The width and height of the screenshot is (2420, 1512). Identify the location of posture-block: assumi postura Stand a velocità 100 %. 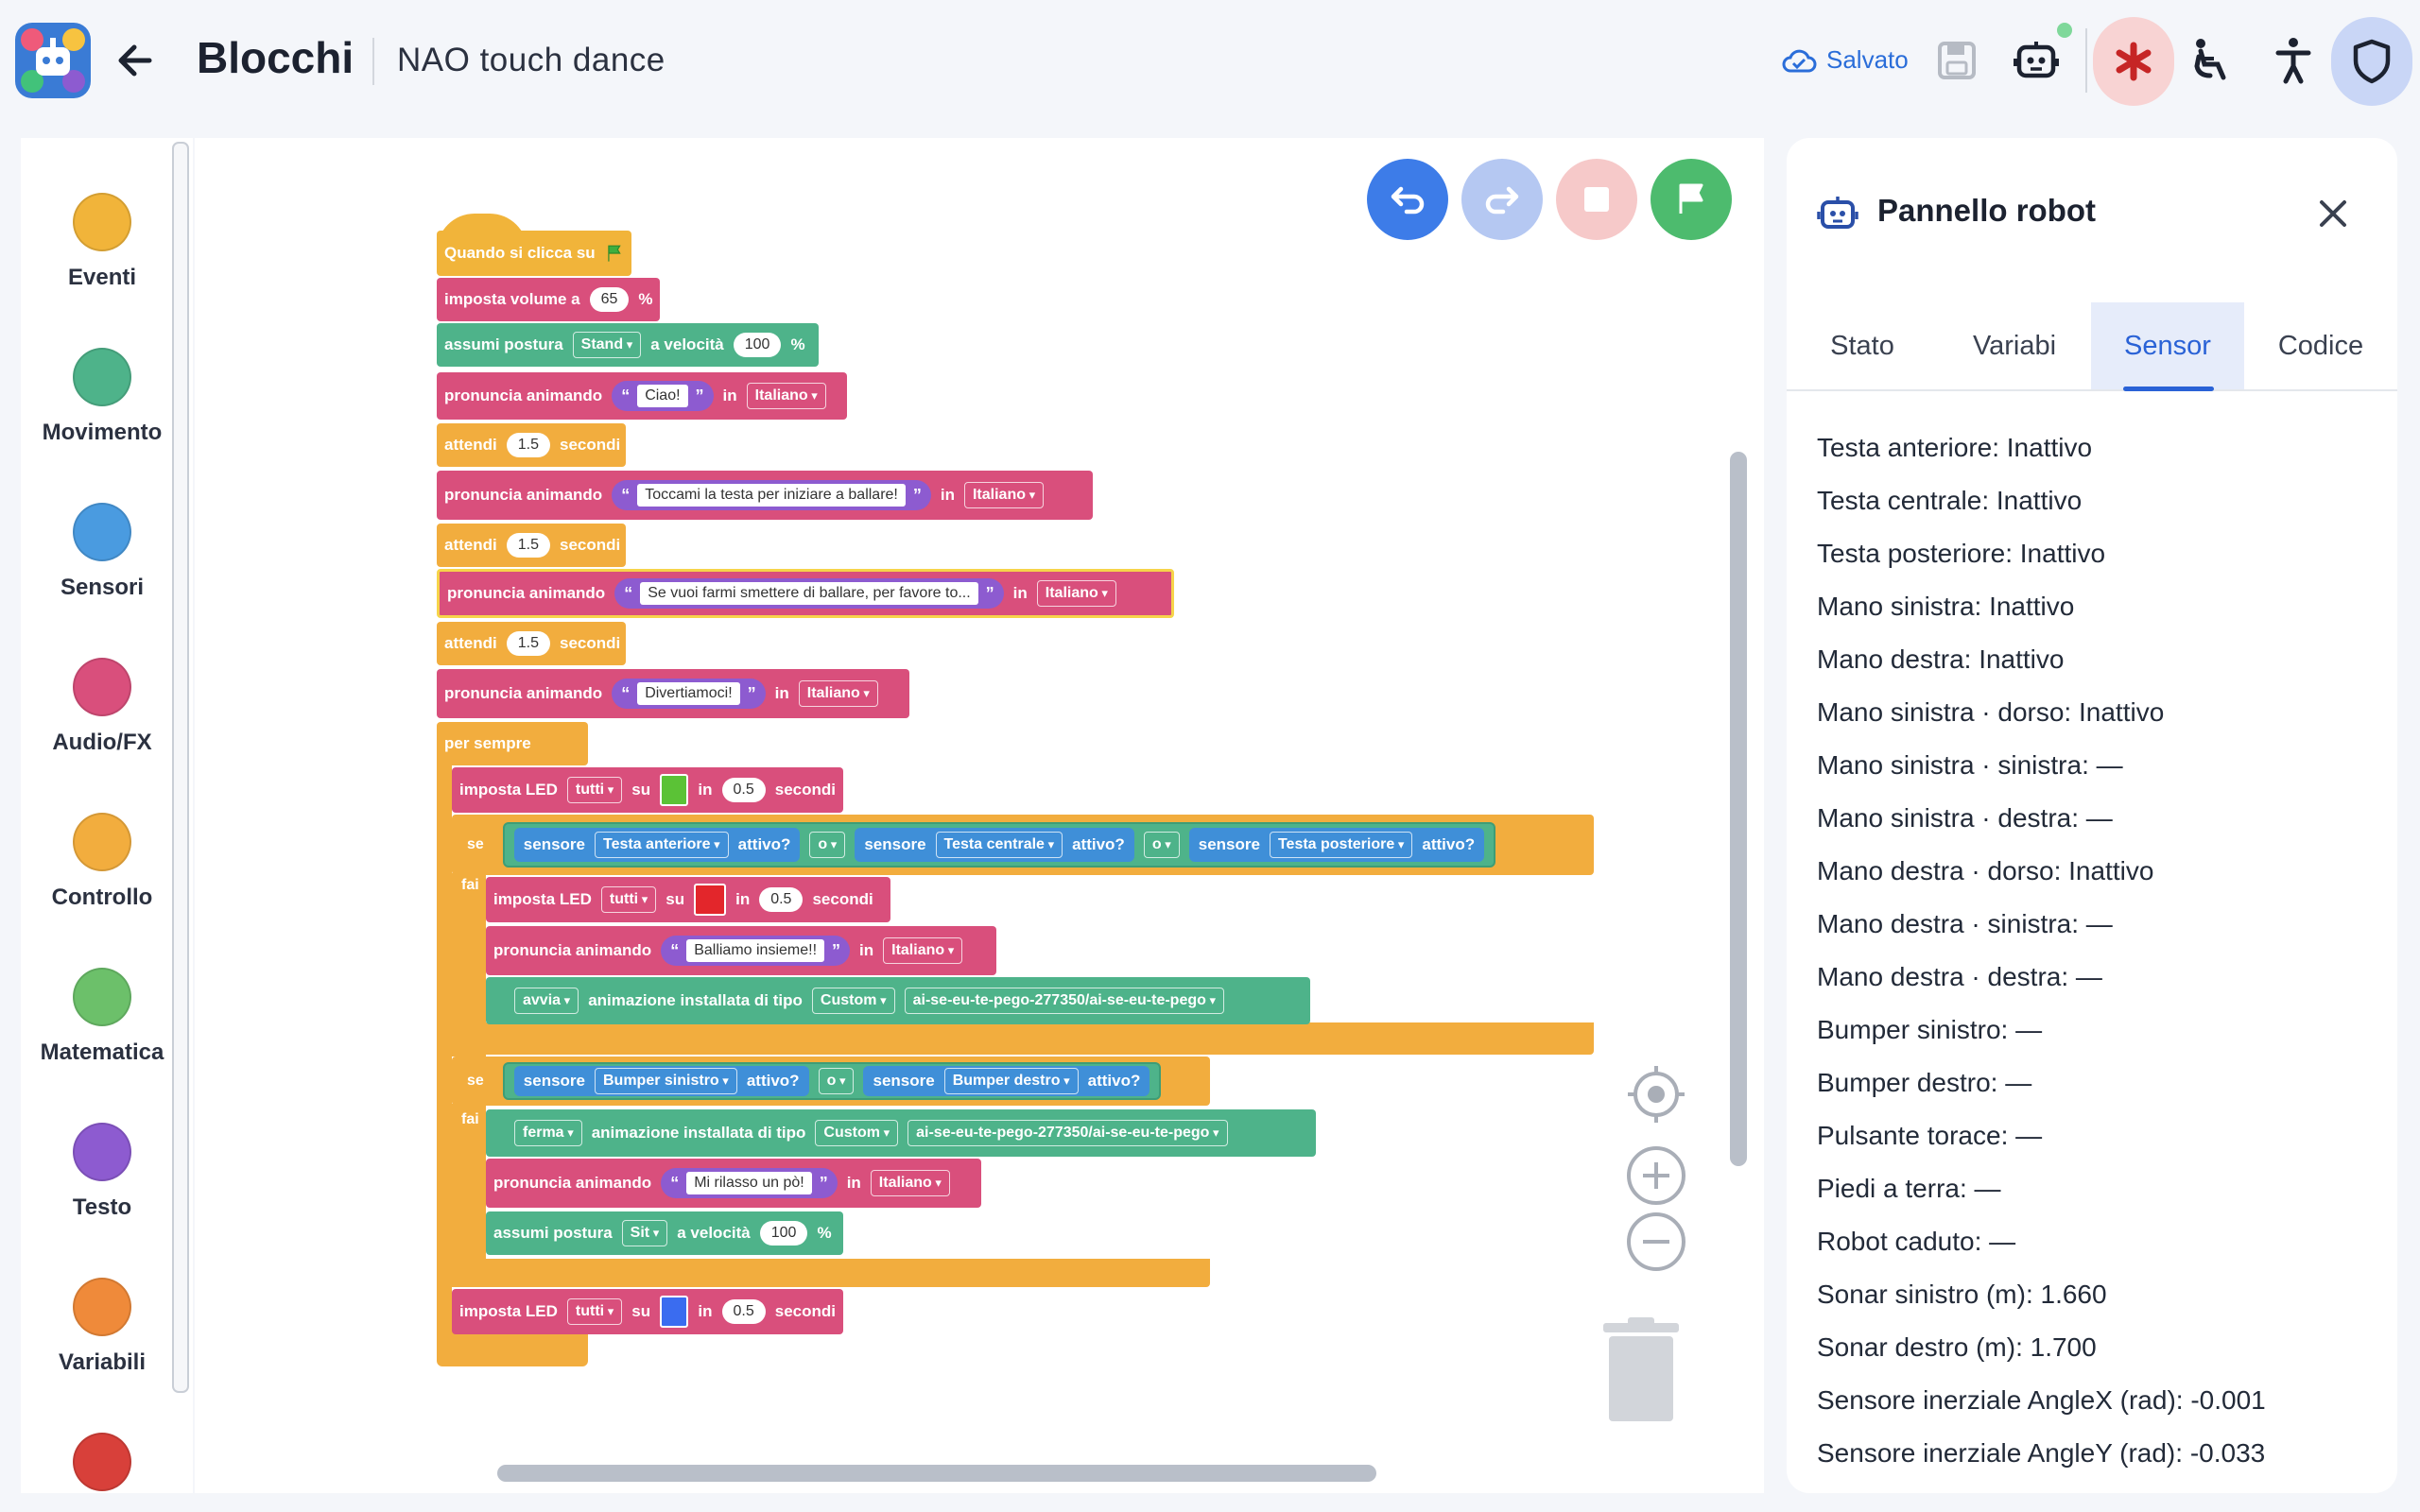
(628, 345).